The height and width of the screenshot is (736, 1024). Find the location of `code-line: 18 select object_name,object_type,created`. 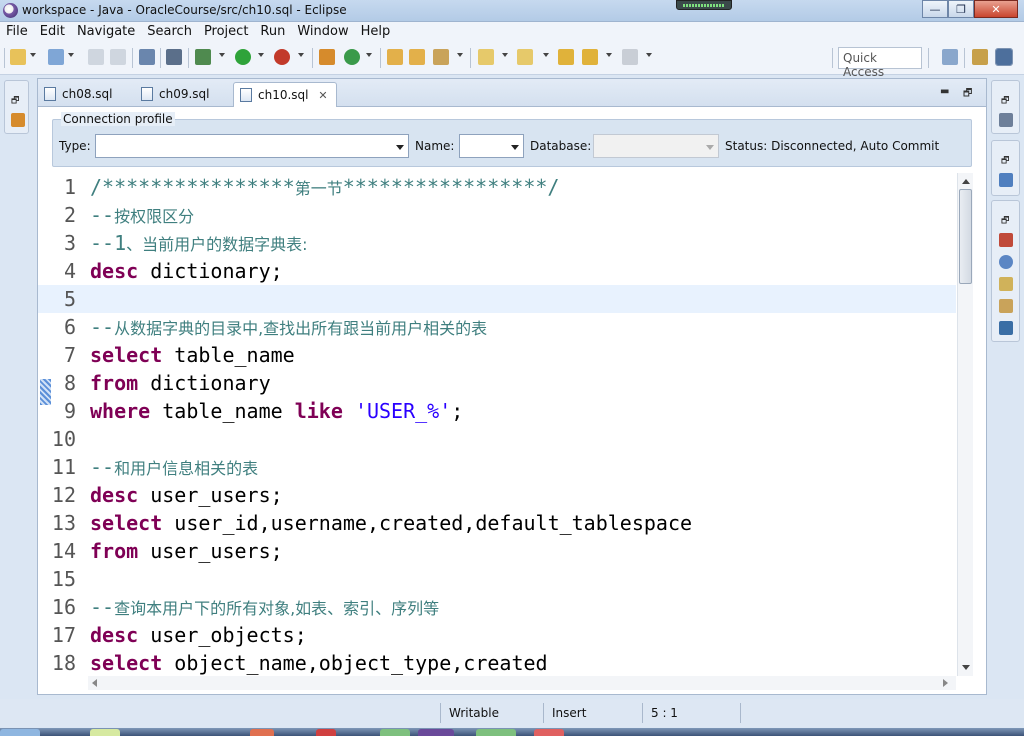

code-line: 18 select object_name,object_type,created is located at coordinates (497, 662).